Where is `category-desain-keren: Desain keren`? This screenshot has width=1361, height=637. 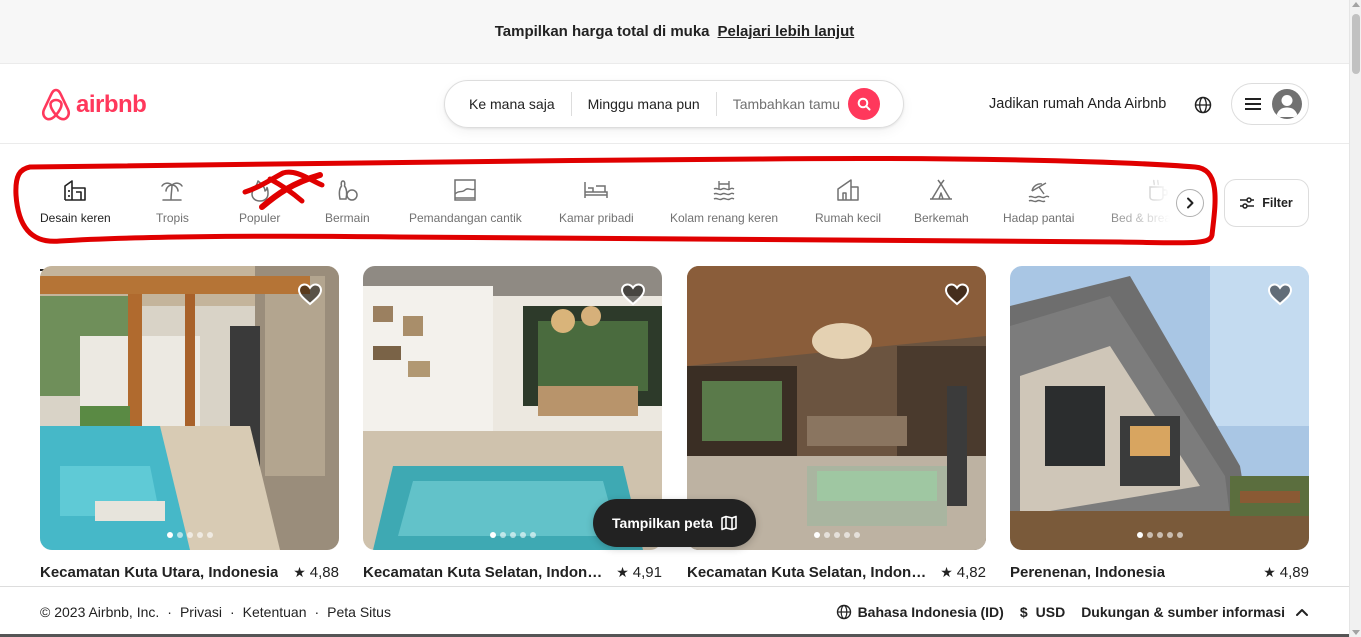 category-desain-keren: Desain keren is located at coordinates (75, 224).